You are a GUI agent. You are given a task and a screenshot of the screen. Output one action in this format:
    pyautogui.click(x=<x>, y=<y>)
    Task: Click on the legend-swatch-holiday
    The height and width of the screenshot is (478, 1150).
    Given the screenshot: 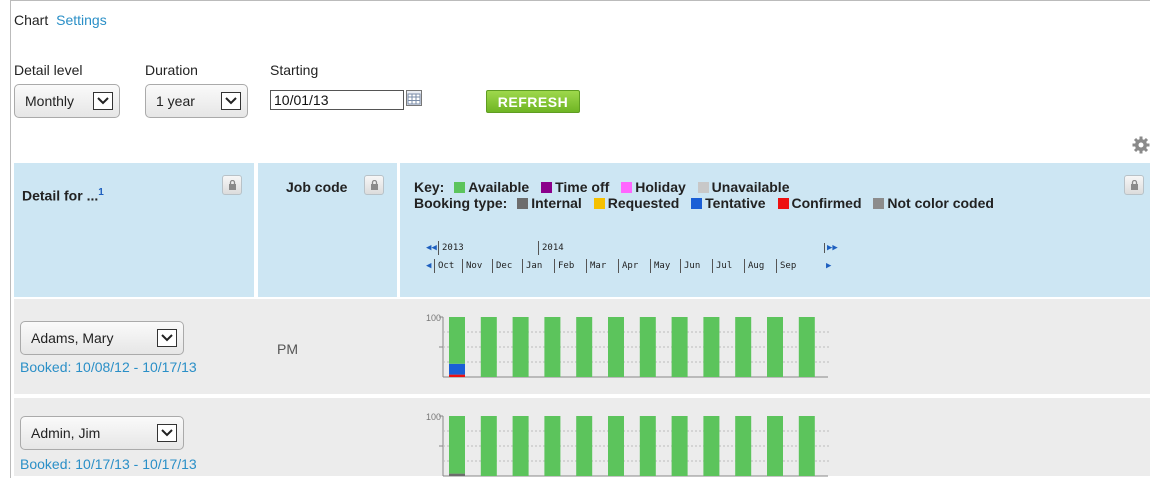 What is the action you would take?
    pyautogui.click(x=627, y=187)
    